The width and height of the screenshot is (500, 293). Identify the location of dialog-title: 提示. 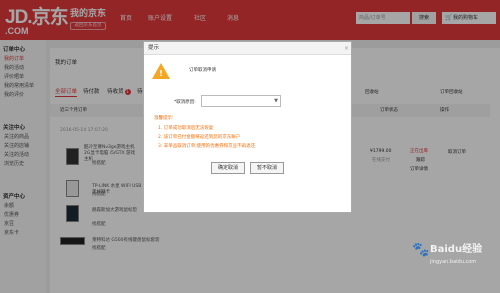
(247, 48).